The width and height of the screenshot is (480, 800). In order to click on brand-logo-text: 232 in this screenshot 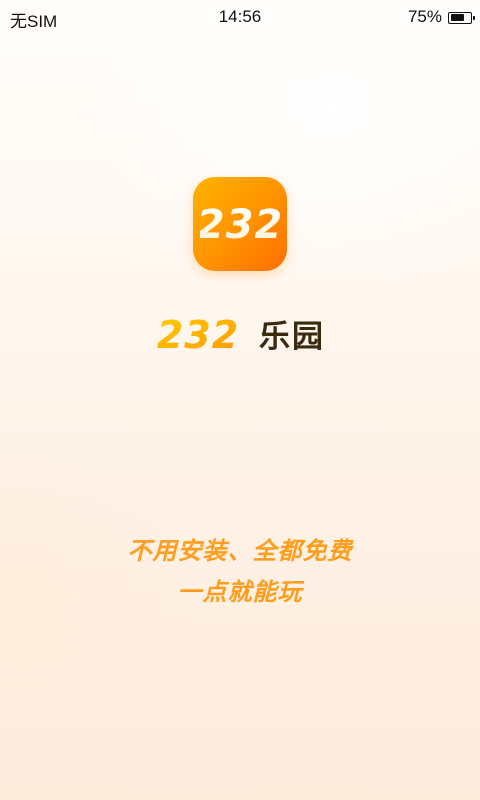, I will do `click(198, 334)`.